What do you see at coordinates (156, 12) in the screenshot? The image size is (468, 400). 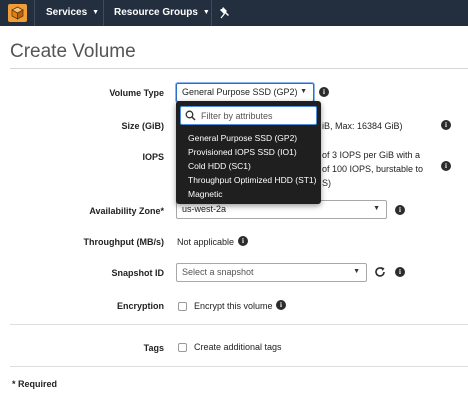 I see `resource-groups-label: Resource Groups` at bounding box center [156, 12].